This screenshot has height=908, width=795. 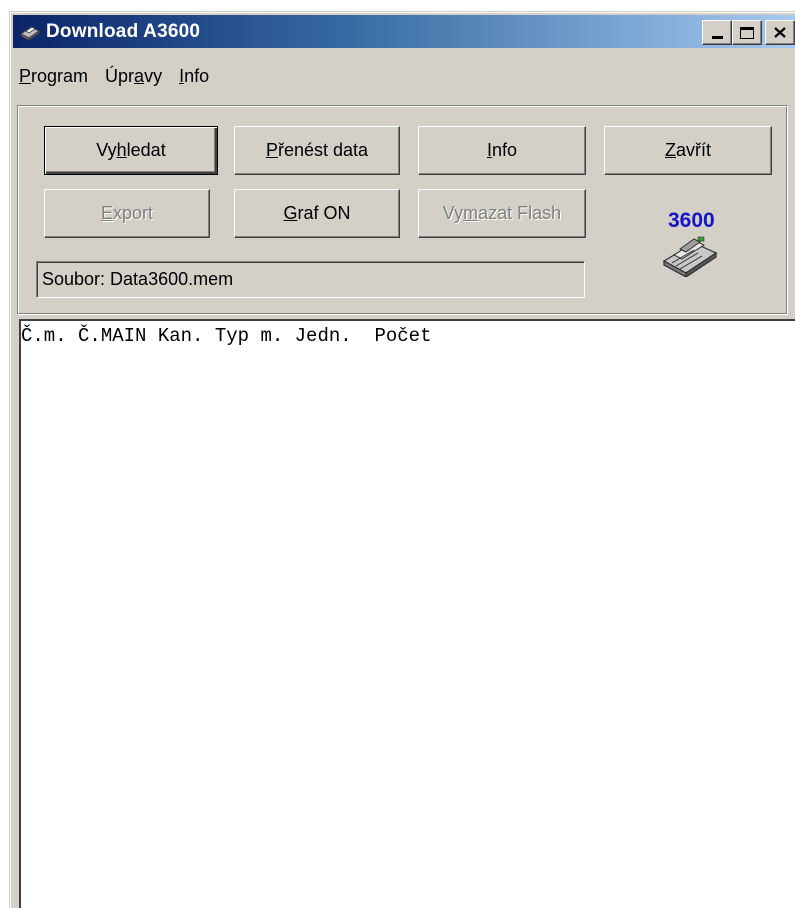 I want to click on export-button: Export, so click(x=127, y=213).